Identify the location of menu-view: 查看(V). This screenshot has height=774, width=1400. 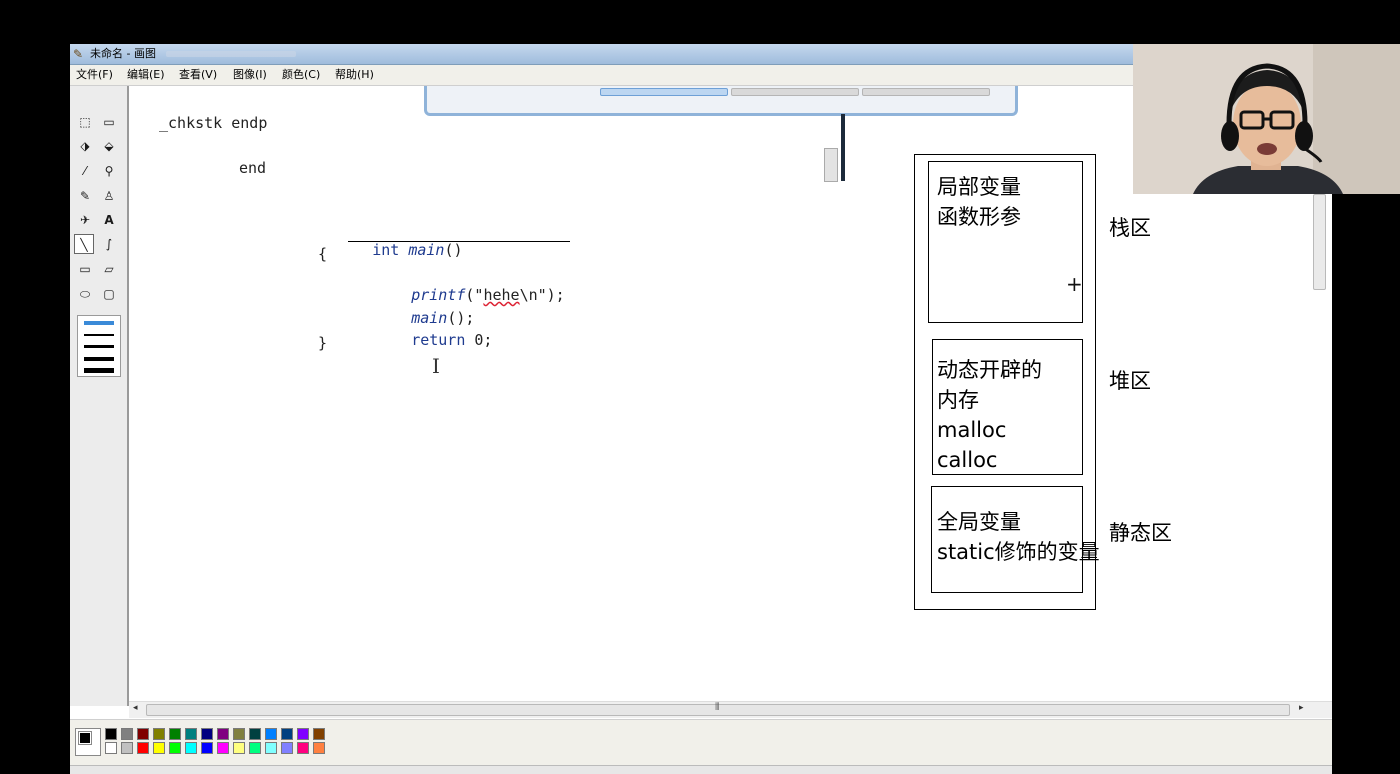
(198, 75).